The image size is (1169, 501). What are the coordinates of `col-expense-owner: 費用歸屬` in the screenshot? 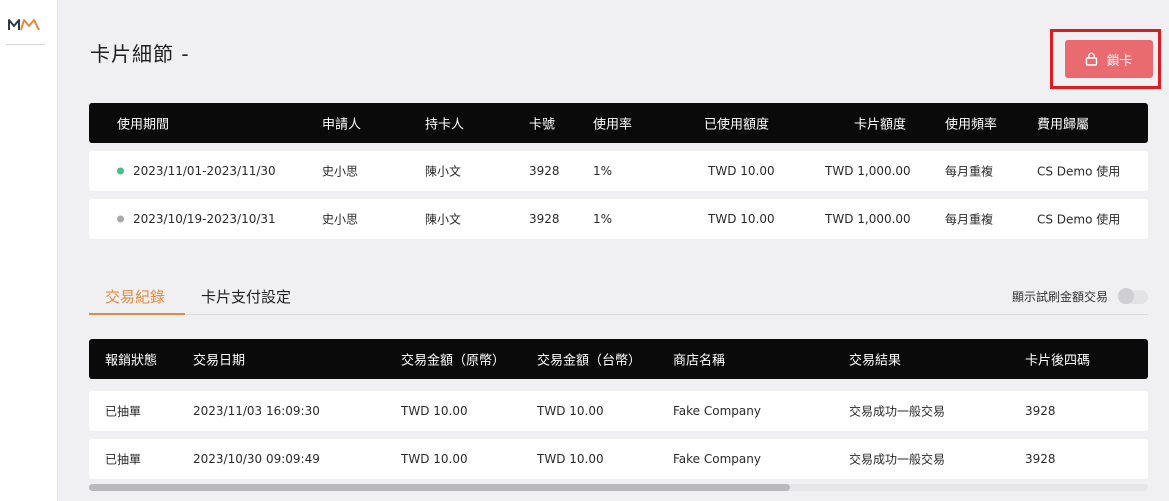 It's located at (1063, 125).